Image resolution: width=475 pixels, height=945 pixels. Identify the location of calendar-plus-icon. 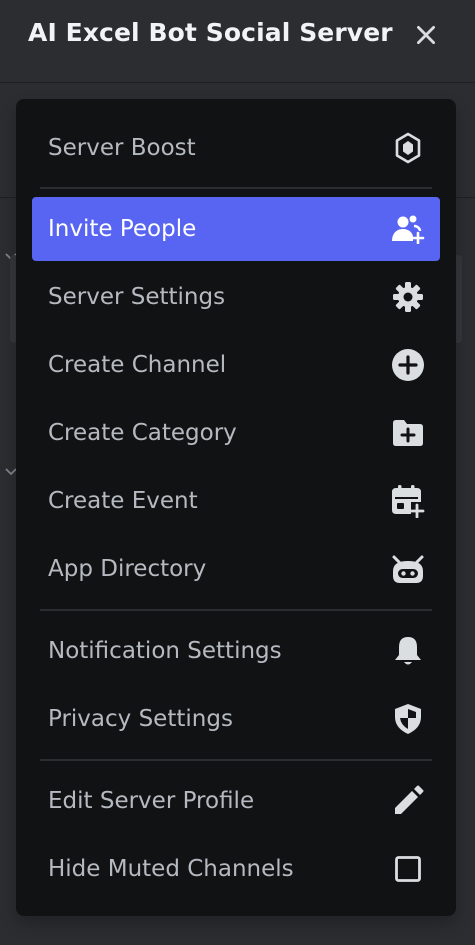
(408, 501).